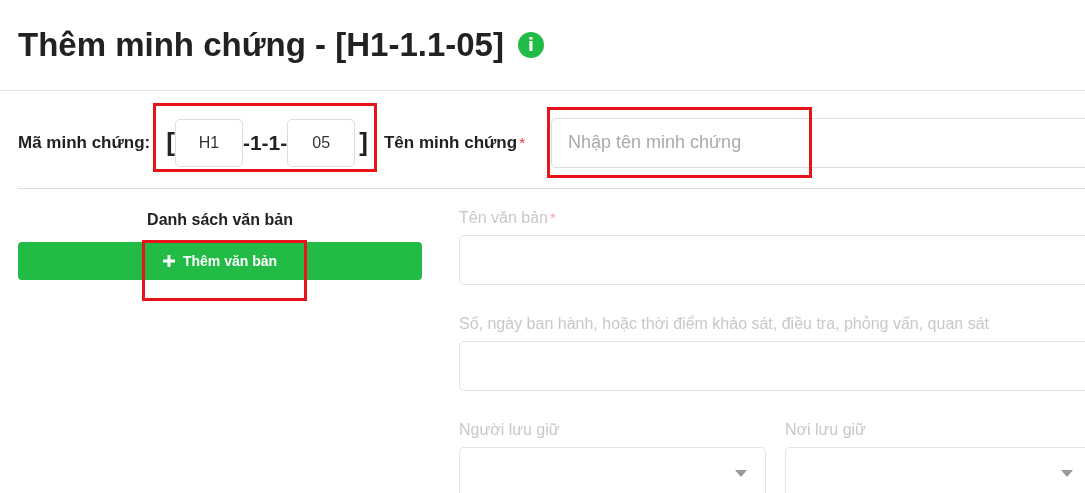 The height and width of the screenshot is (493, 1085). I want to click on code-separator: -1-1-, so click(265, 142).